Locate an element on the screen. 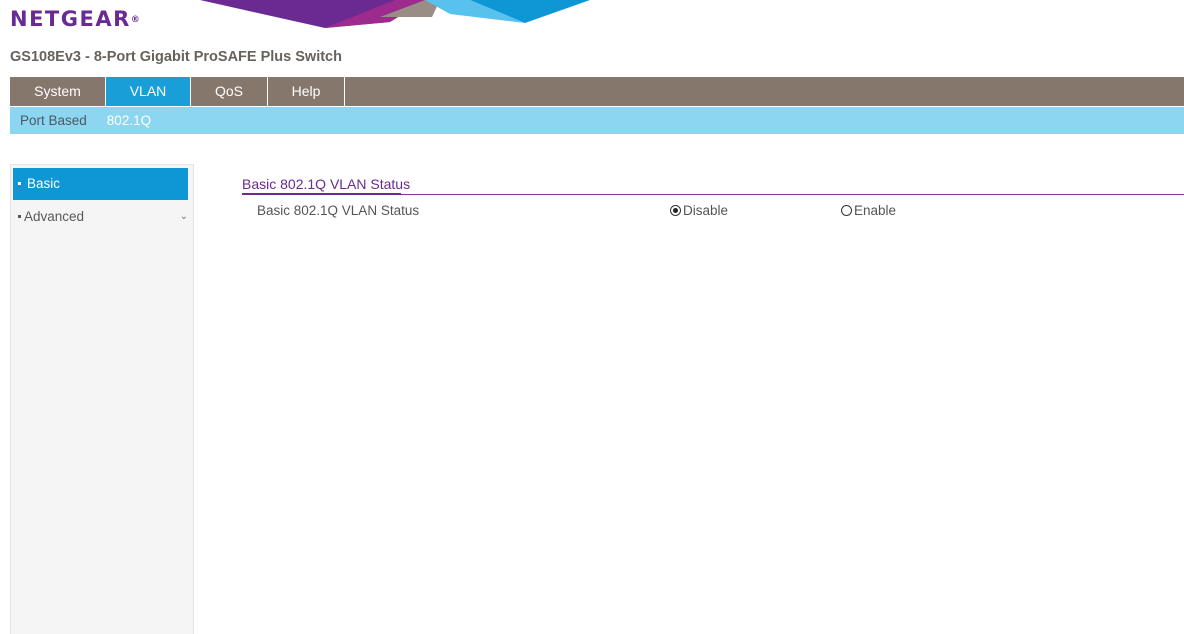  radio-label: Disable is located at coordinates (706, 210).